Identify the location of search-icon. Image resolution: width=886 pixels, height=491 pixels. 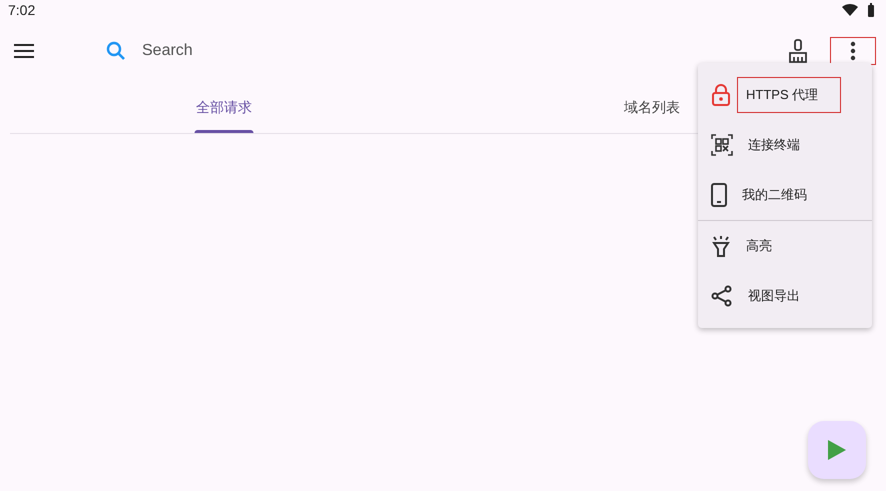
(116, 51).